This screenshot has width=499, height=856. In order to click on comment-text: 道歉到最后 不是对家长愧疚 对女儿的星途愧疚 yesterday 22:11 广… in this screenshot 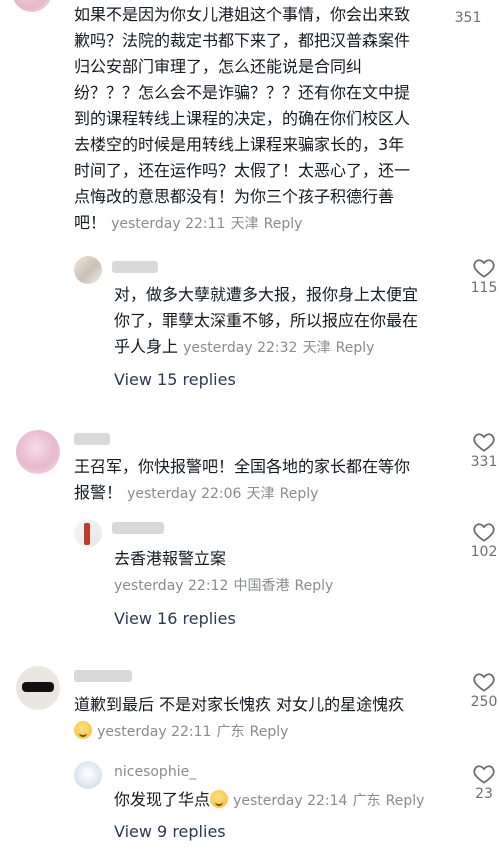, I will do `click(239, 717)`.